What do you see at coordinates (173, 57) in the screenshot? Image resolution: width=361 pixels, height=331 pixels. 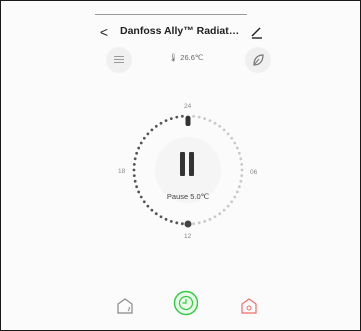 I see `thermometer-icon: 🌡` at bounding box center [173, 57].